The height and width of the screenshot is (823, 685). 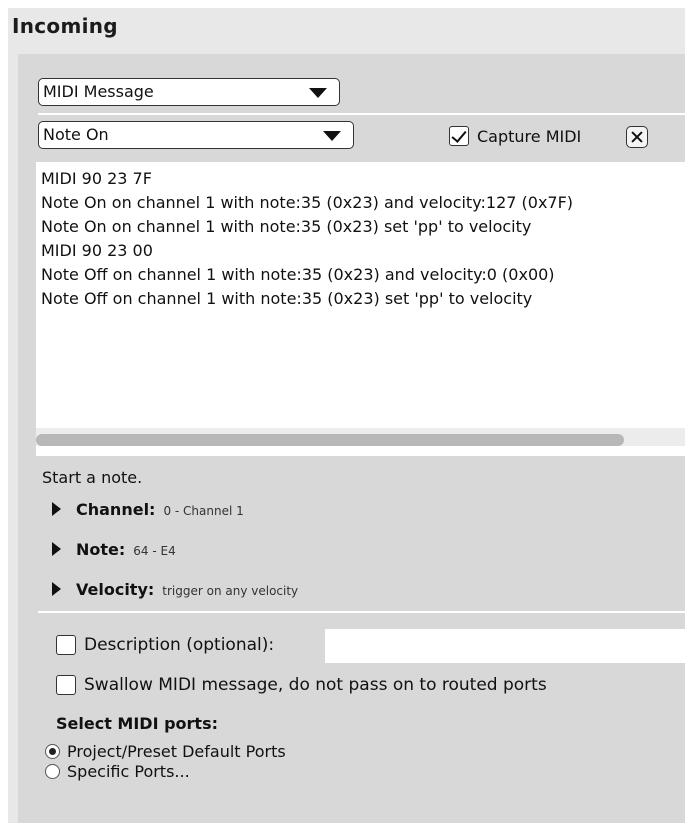 I want to click on log-line: MIDI 90 23 00, so click(x=97, y=250).